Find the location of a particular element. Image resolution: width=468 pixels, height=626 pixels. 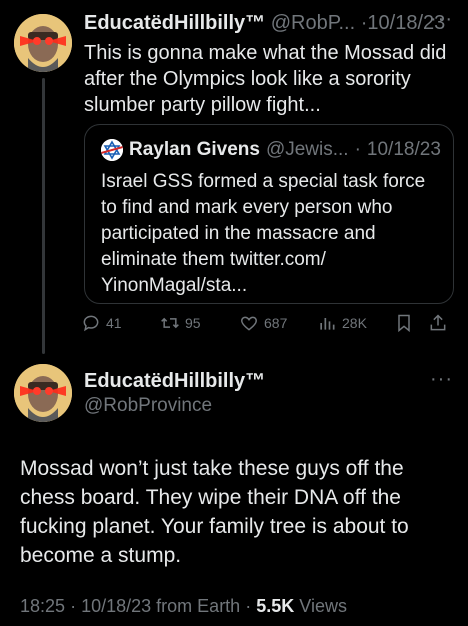

thread-line is located at coordinates (43, 216).